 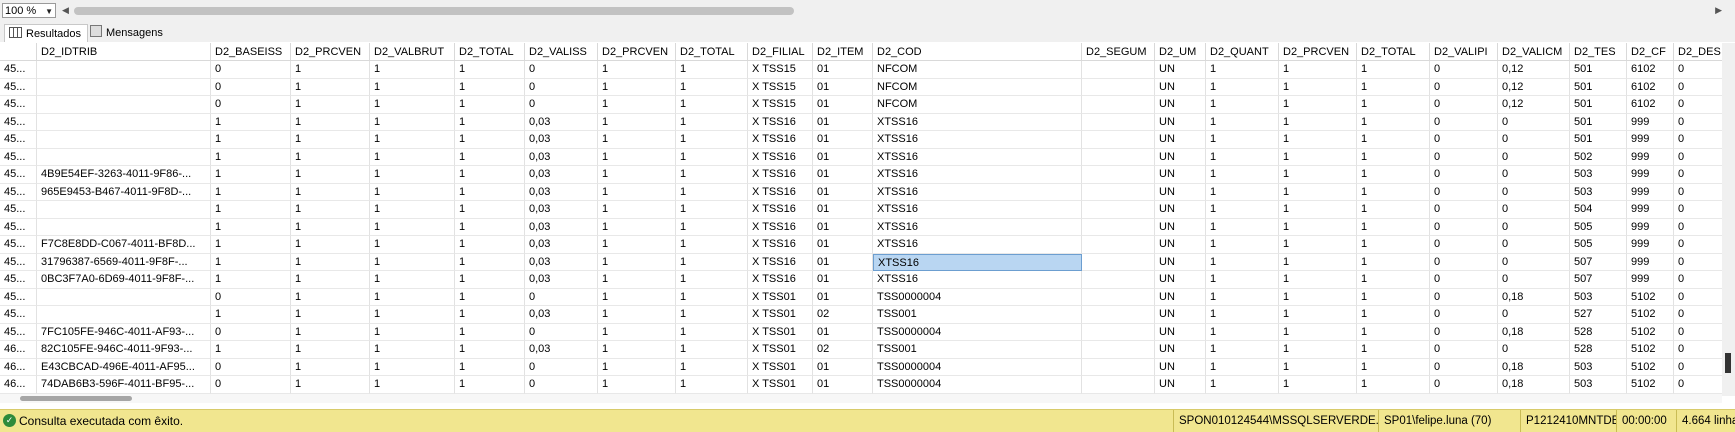 I want to click on cell-d2-cod: TSS001, so click(x=977, y=315).